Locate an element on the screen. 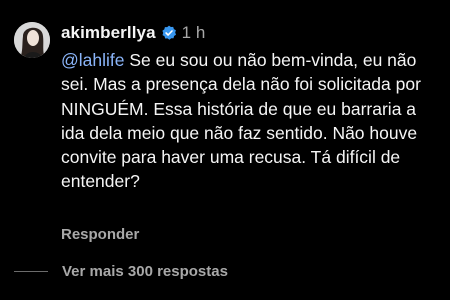 Image resolution: width=450 pixels, height=300 pixels. view-more-replies-label: Ver mais 300 respostas is located at coordinates (145, 271).